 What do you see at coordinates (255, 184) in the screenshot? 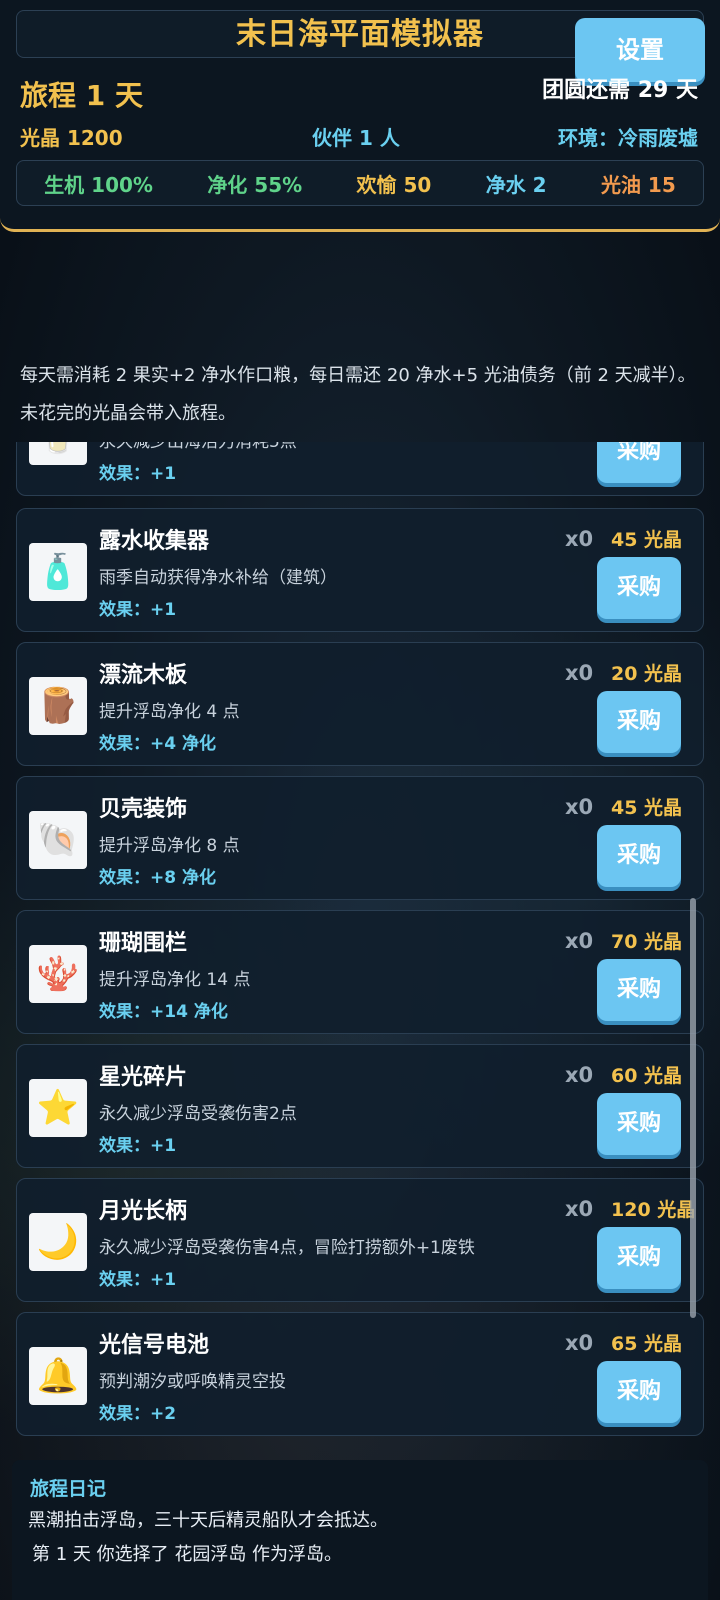
I see `resource-purify: 净化 55%` at bounding box center [255, 184].